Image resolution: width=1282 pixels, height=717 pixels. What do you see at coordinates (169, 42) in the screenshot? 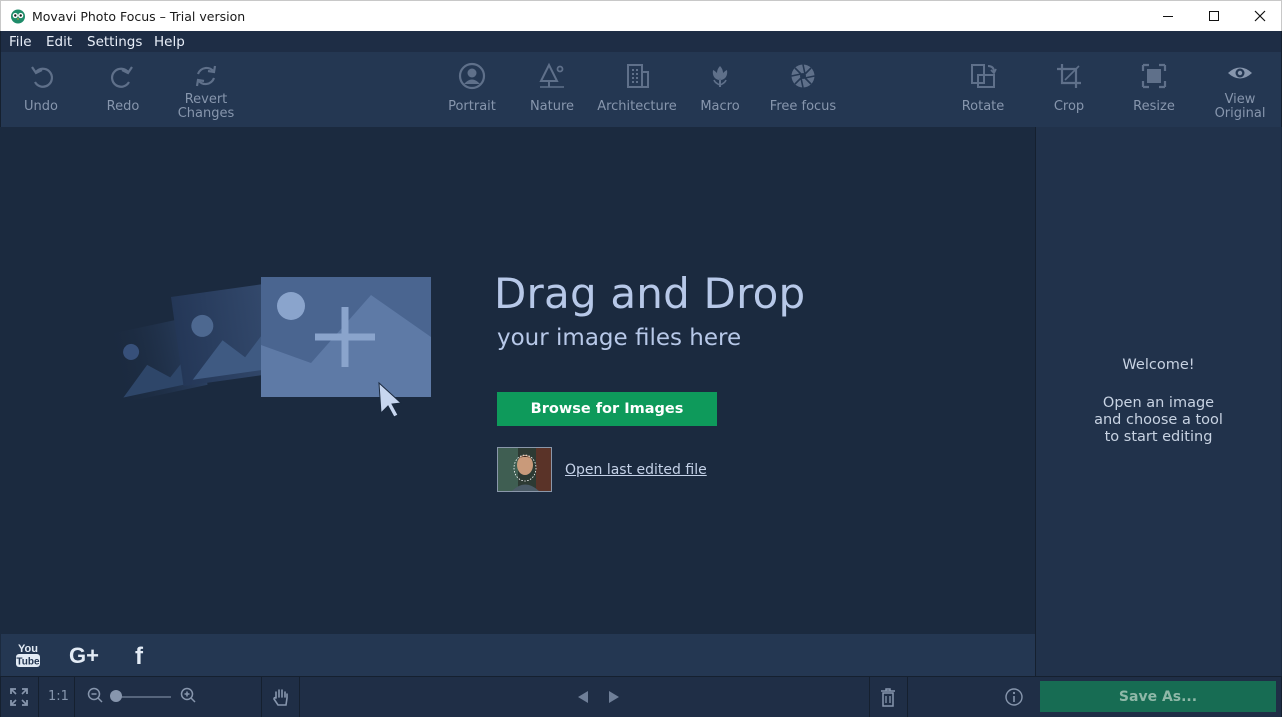
I see `menu-help: Help` at bounding box center [169, 42].